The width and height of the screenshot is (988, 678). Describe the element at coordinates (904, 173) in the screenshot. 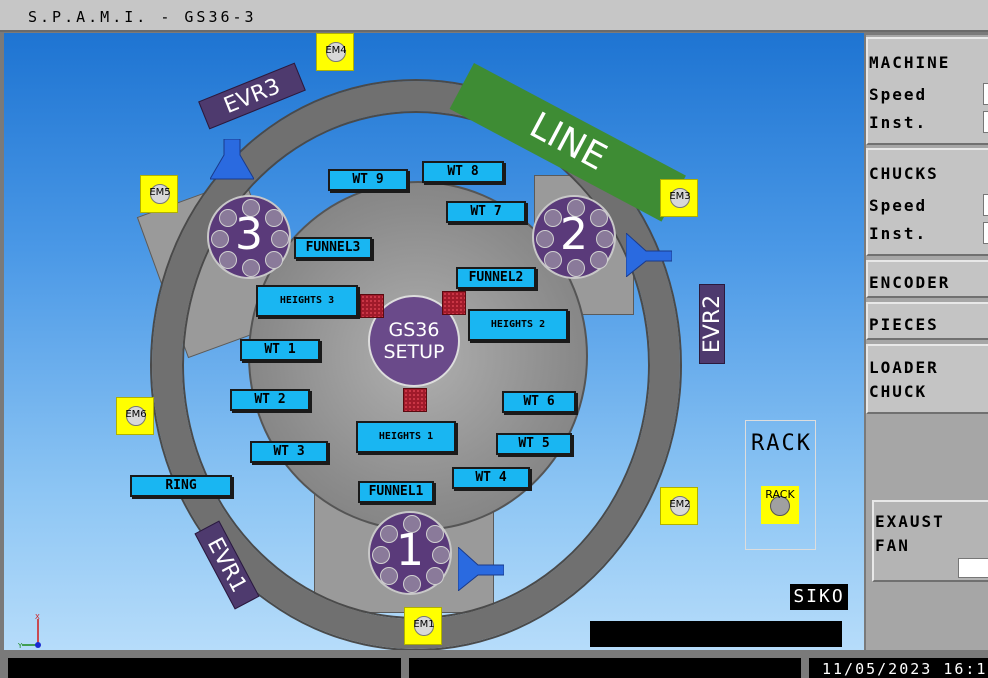

I see `chucks-title: CHUCKS` at that location.